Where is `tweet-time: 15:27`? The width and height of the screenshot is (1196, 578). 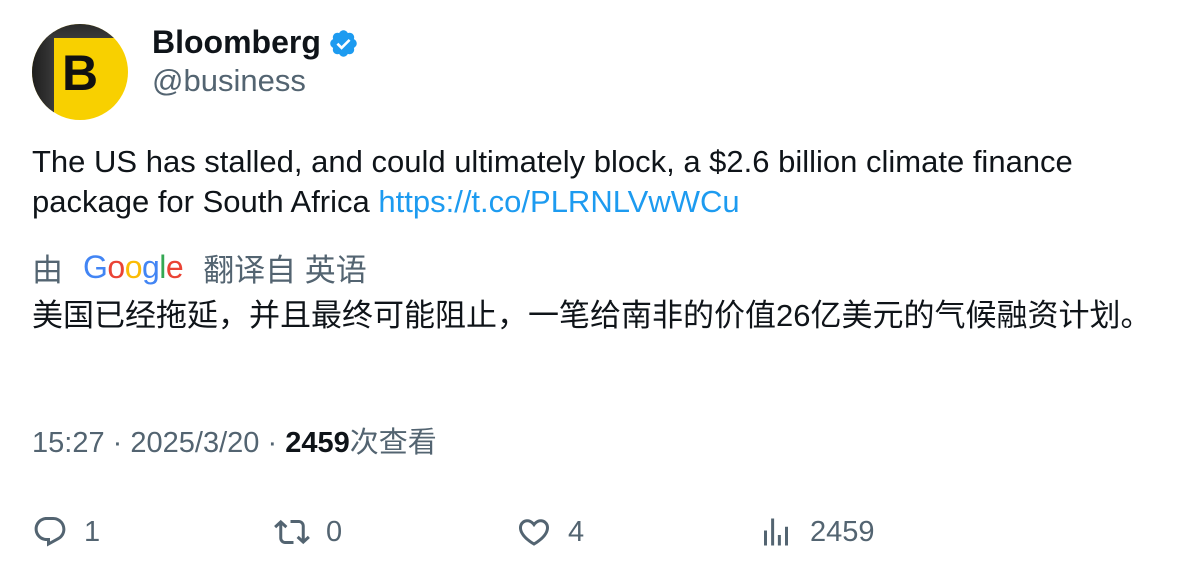 tweet-time: 15:27 is located at coordinates (68, 443).